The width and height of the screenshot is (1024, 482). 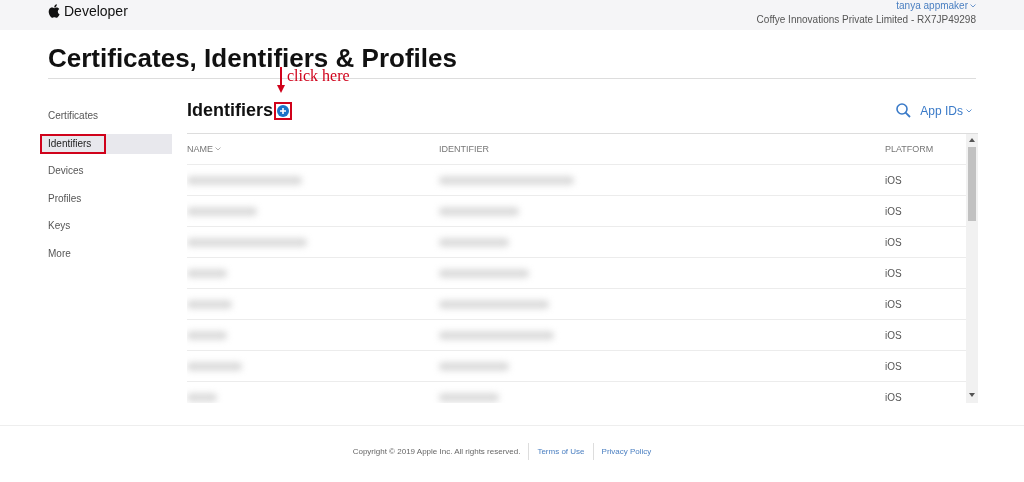 I want to click on footer-link: Privacy Policy, so click(x=626, y=451).